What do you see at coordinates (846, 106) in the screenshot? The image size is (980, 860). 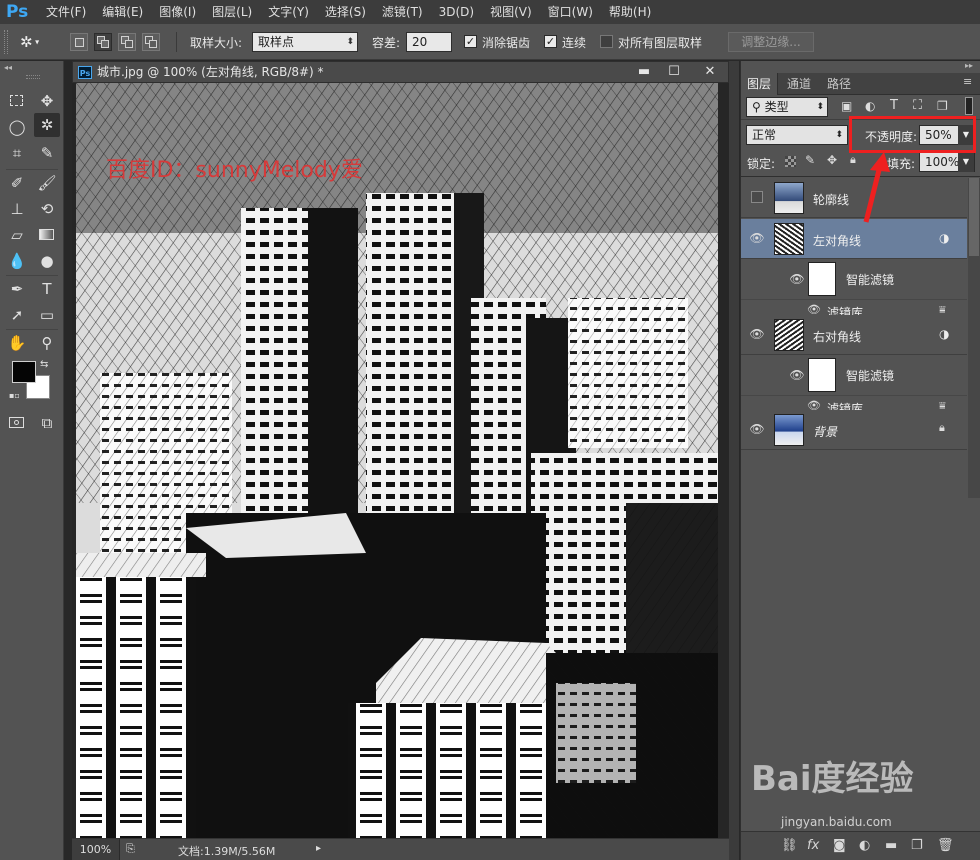 I see `filter-pixel-icon: ▣` at bounding box center [846, 106].